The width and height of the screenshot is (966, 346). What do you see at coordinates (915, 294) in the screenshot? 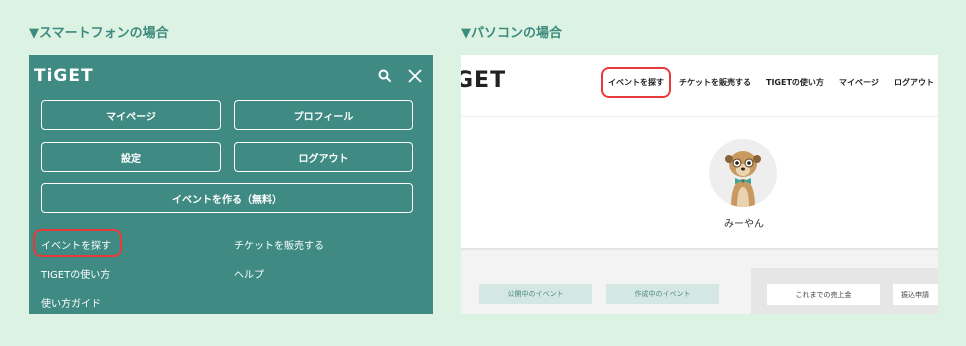
I see `transfer-request-button: 振込申請` at bounding box center [915, 294].